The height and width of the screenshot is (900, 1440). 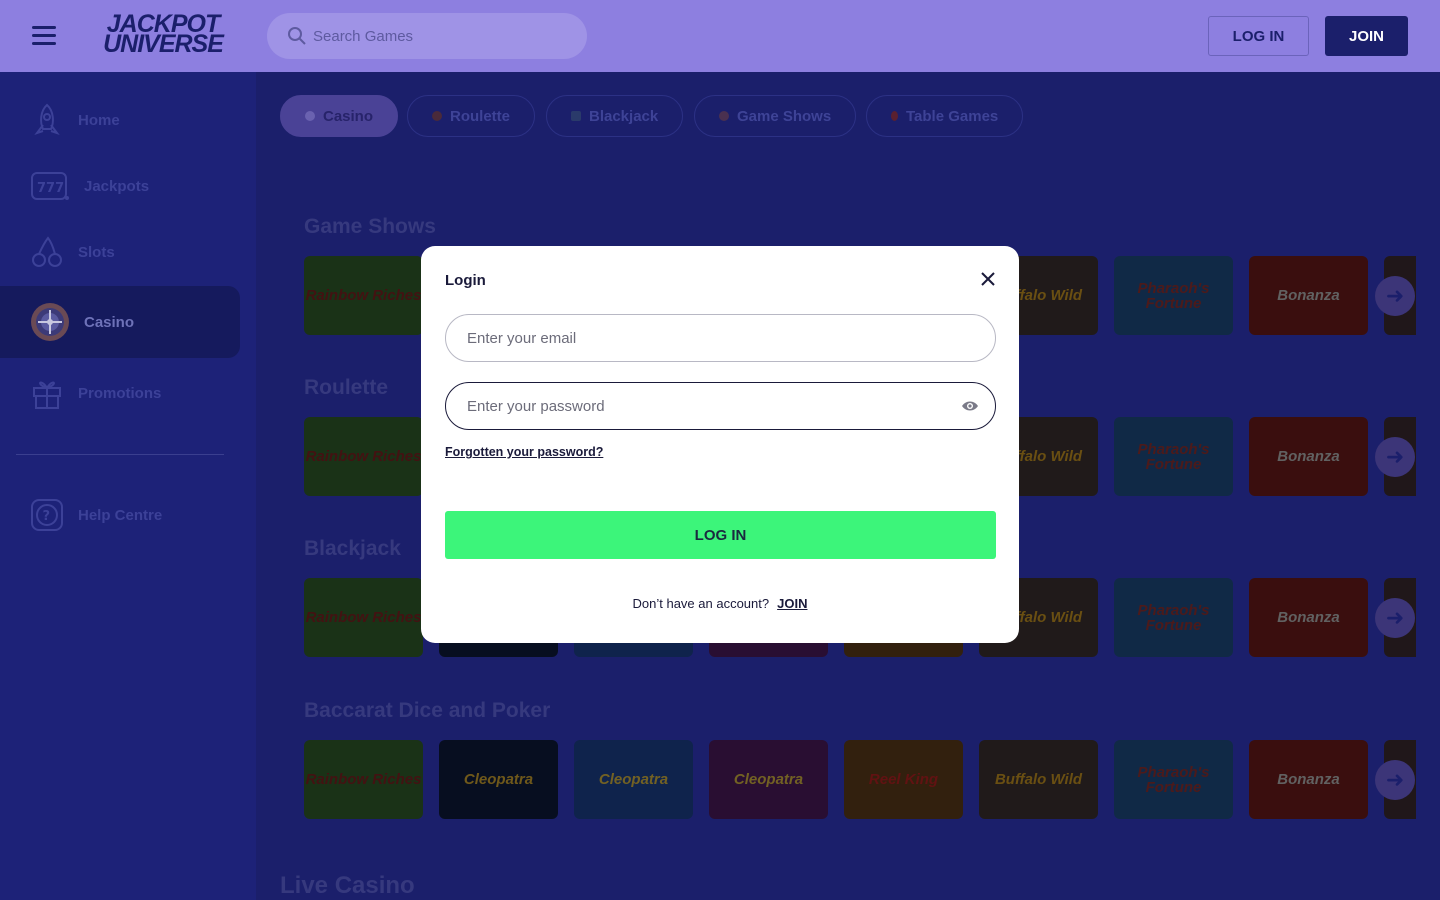 I want to click on close-icon, so click(x=988, y=279).